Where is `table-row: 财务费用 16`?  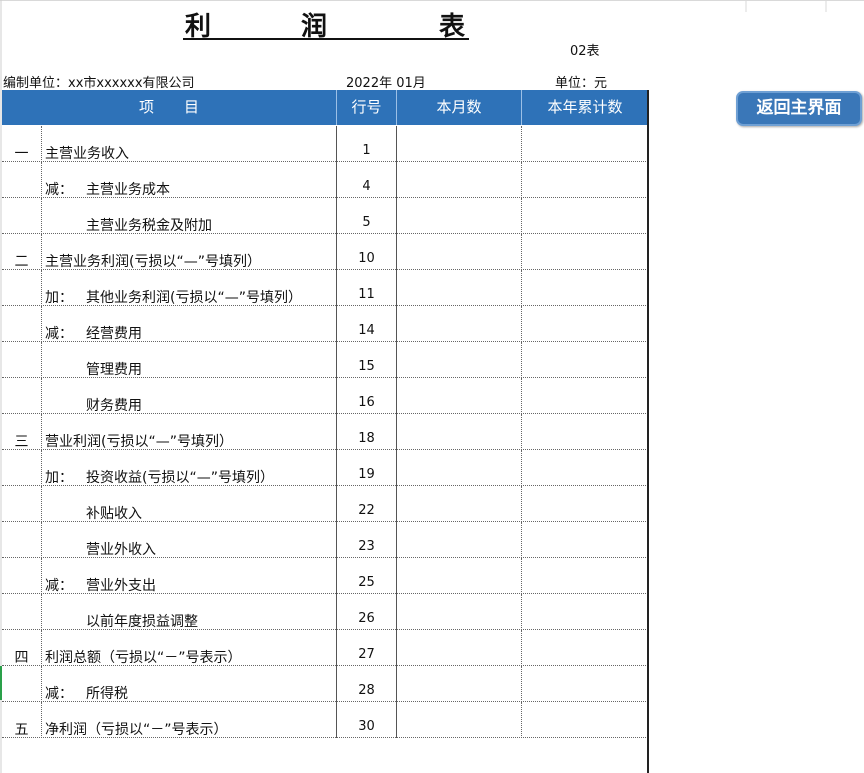 table-row: 财务费用 16 is located at coordinates (325, 396).